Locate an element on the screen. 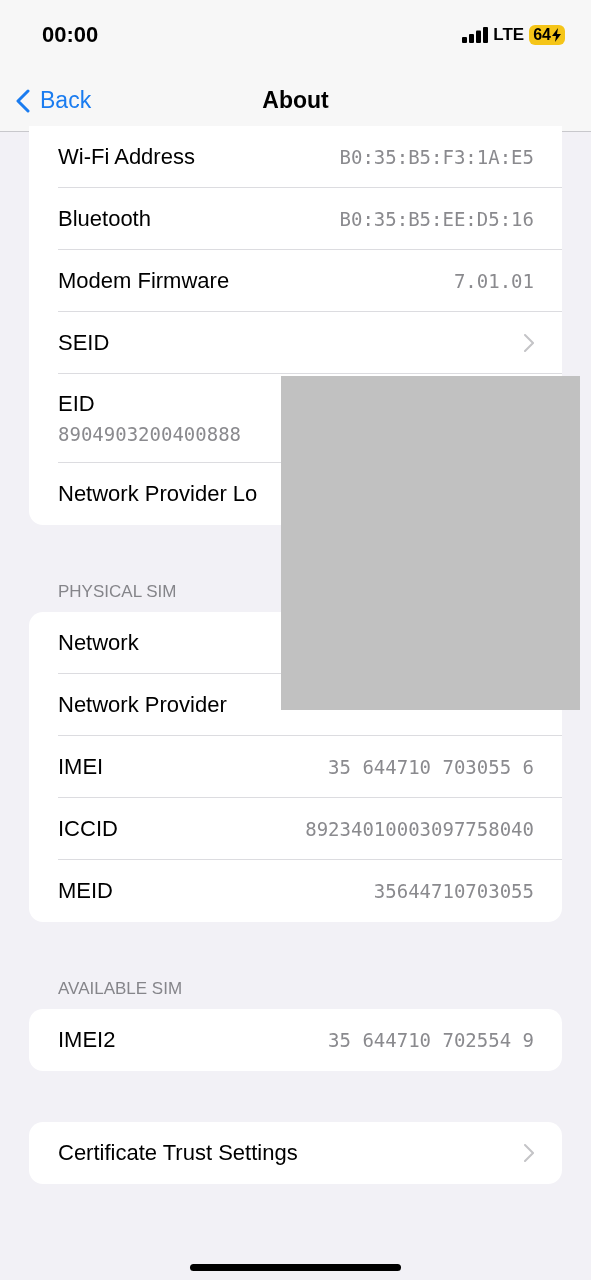 This screenshot has width=591, height=1280. row-label: EID is located at coordinates (77, 404).